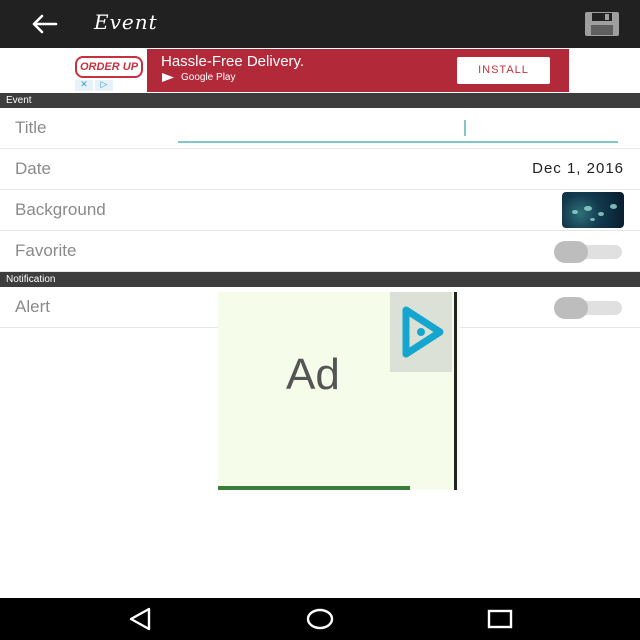  I want to click on ad-logo-container: ORDER UP ✕ ▷, so click(109, 70).